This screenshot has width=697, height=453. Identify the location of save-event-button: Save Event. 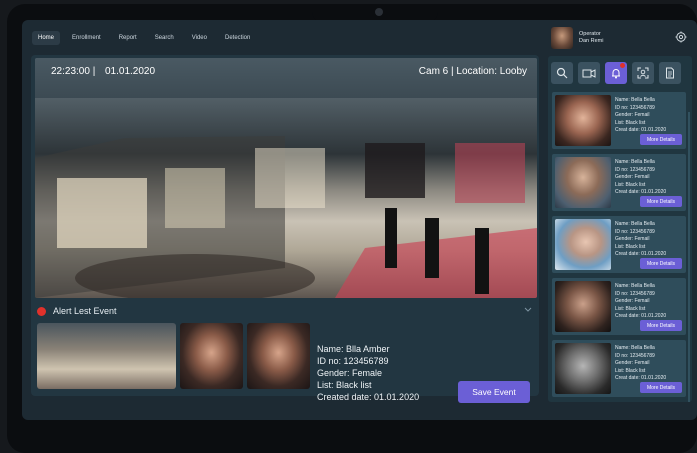
(494, 392).